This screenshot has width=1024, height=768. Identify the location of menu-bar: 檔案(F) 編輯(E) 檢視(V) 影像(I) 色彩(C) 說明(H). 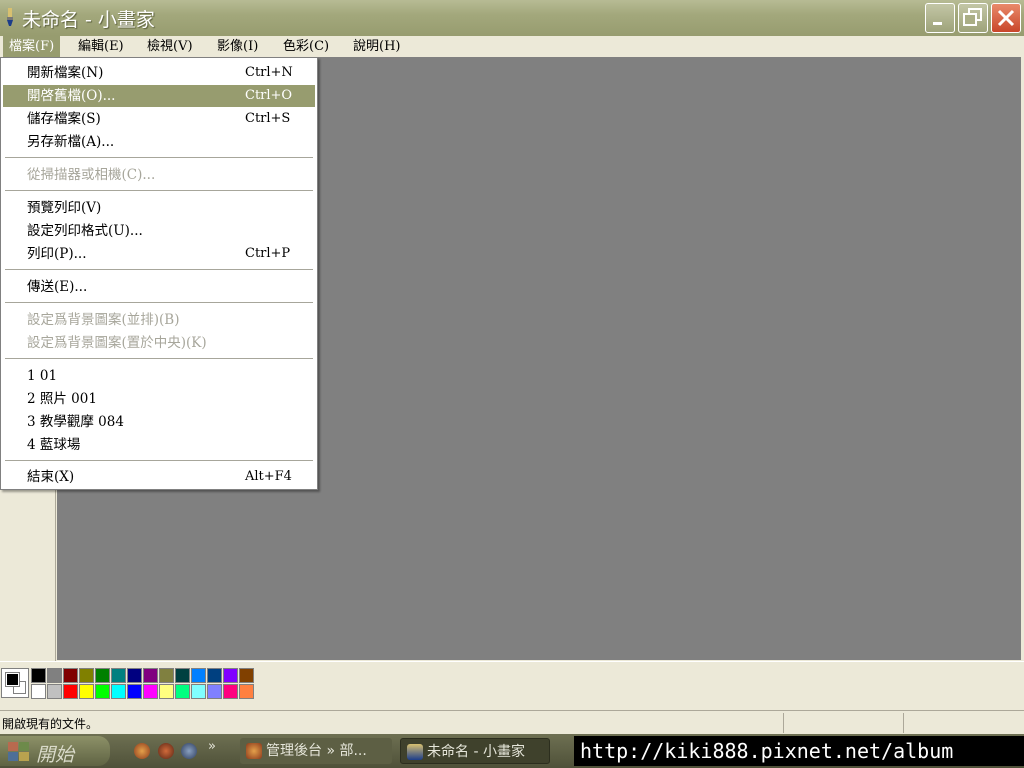
(512, 46).